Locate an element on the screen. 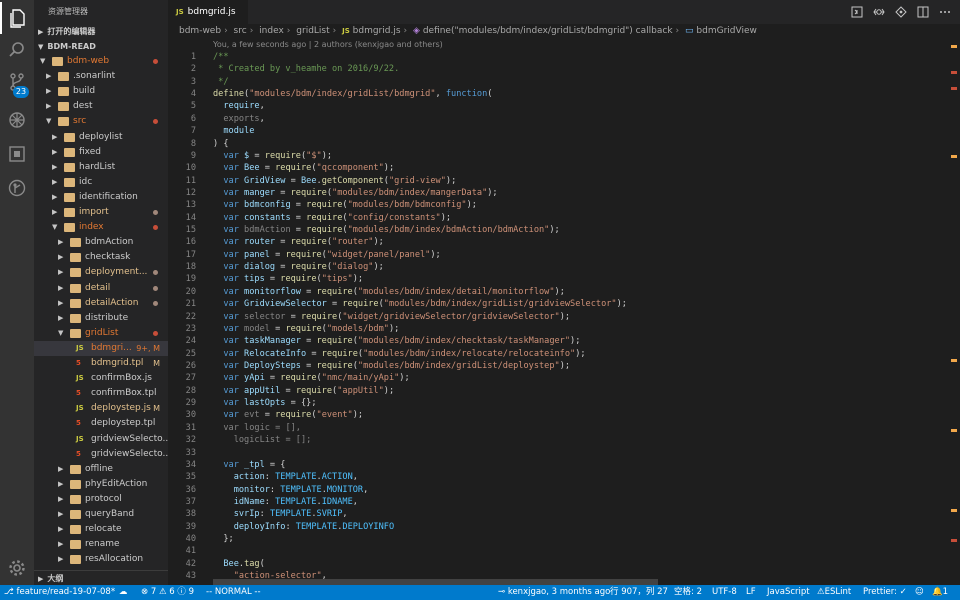 This screenshot has width=960, height=600. code-token: = is located at coordinates (288, 390).